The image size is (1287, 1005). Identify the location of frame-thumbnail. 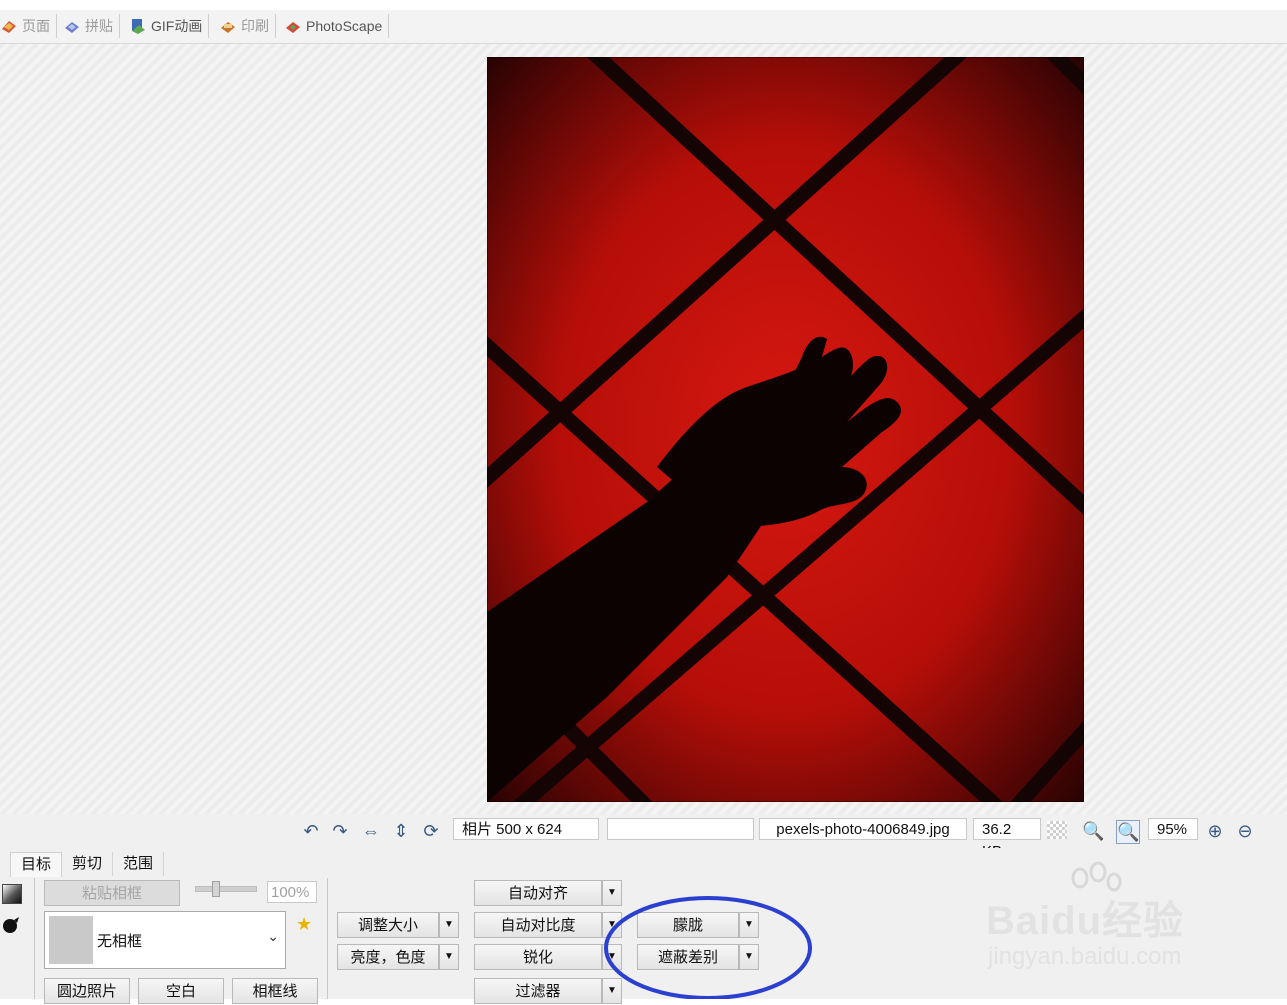
(71, 940).